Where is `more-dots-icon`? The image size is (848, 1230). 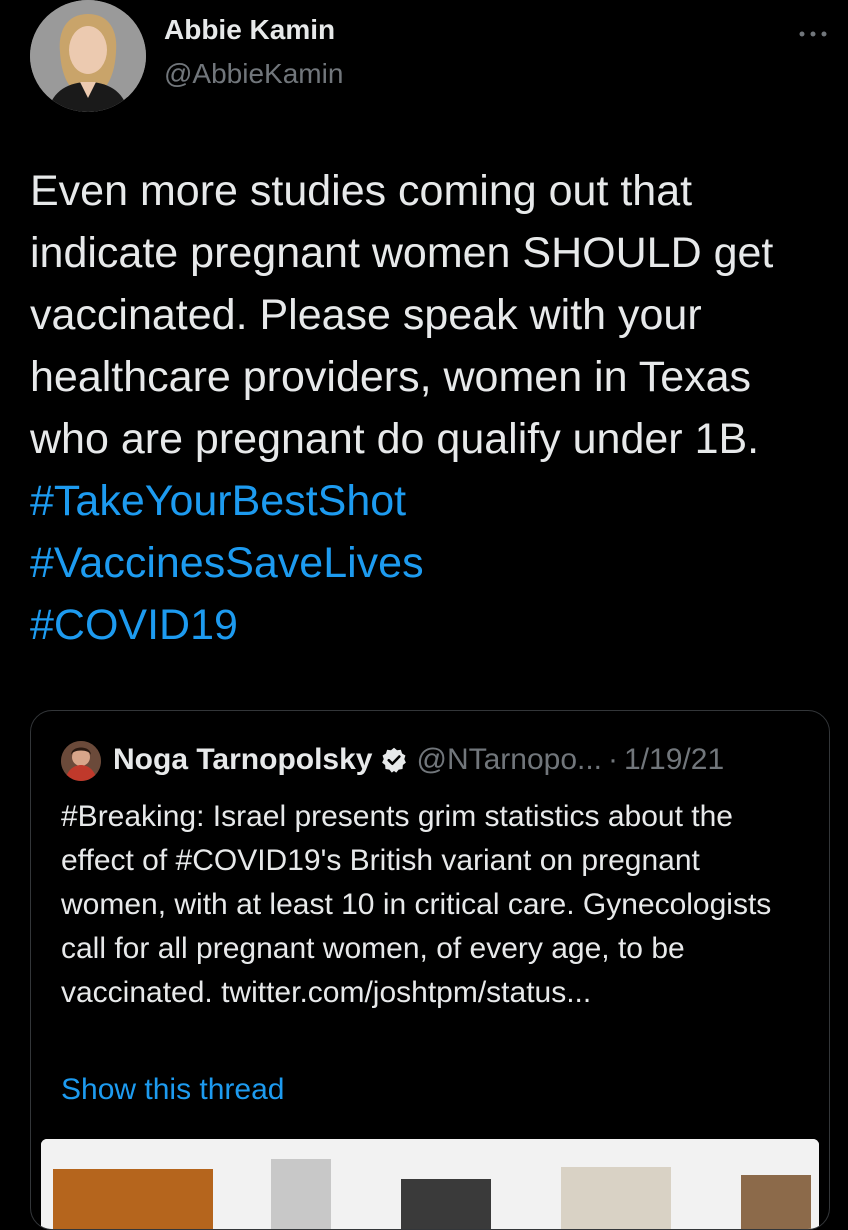
more-dots-icon is located at coordinates (813, 31).